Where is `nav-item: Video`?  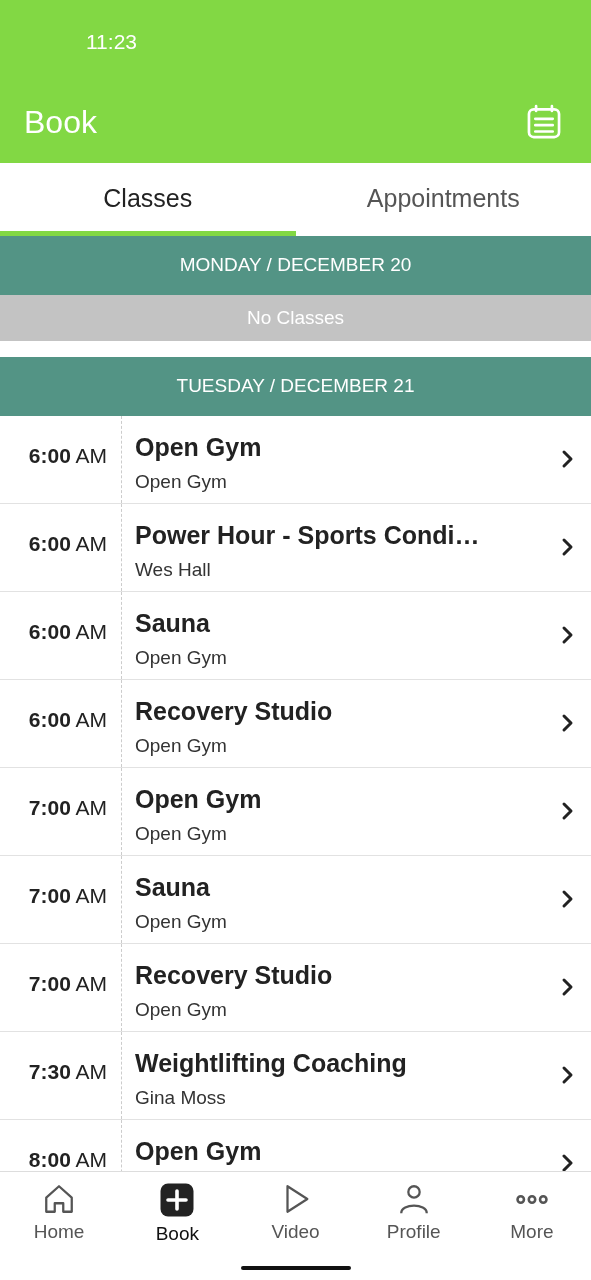 nav-item: Video is located at coordinates (295, 1215).